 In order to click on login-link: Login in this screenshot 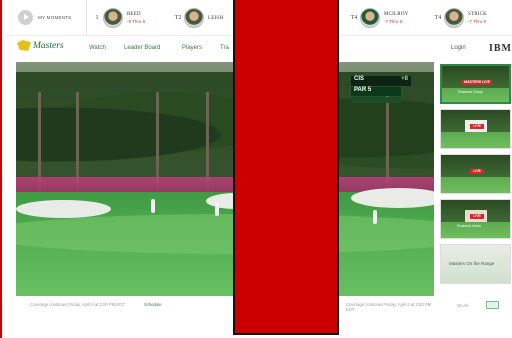, I will do `click(458, 48)`.